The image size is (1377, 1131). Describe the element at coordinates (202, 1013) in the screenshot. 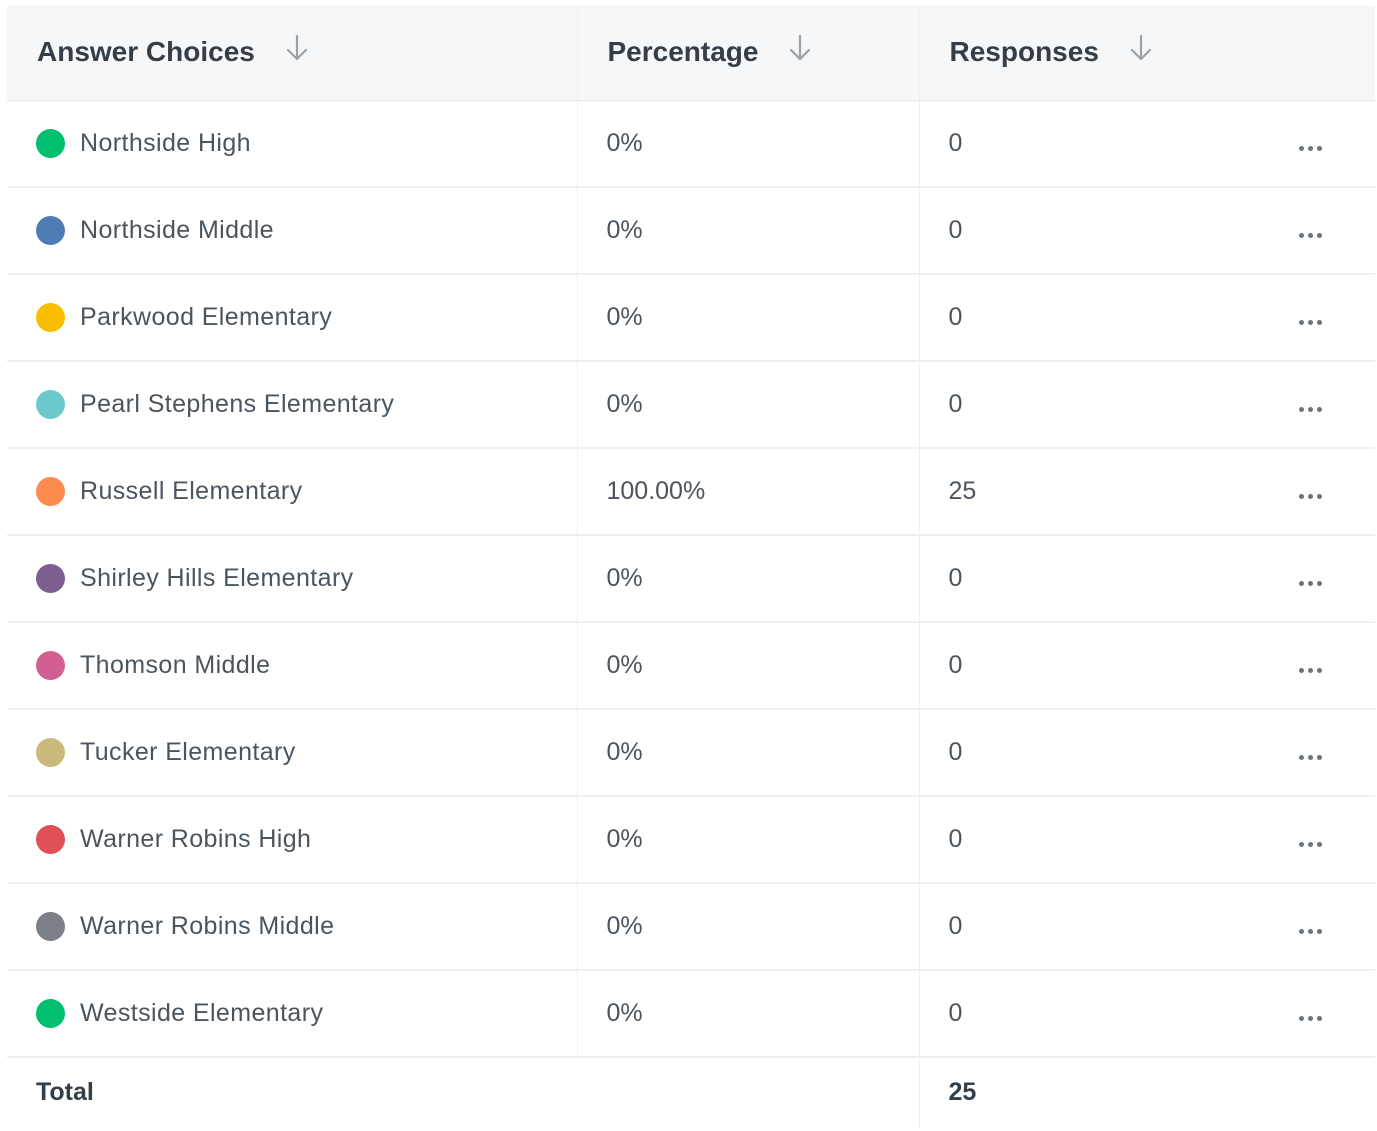

I see `answer-choice-label: Westside Elementary` at that location.